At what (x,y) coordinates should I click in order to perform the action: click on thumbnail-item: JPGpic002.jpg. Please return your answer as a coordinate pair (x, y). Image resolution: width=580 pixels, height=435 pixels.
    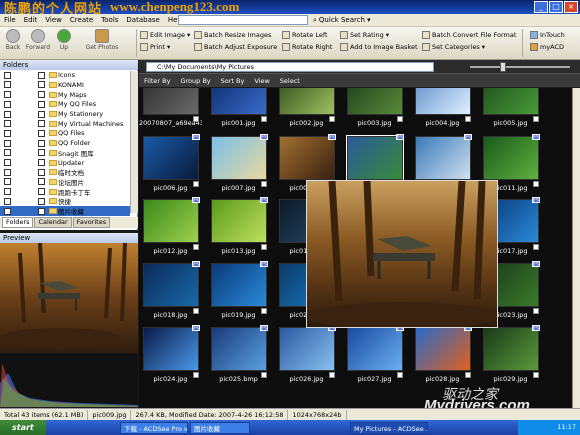
    Looking at the image, I should click on (306, 110).